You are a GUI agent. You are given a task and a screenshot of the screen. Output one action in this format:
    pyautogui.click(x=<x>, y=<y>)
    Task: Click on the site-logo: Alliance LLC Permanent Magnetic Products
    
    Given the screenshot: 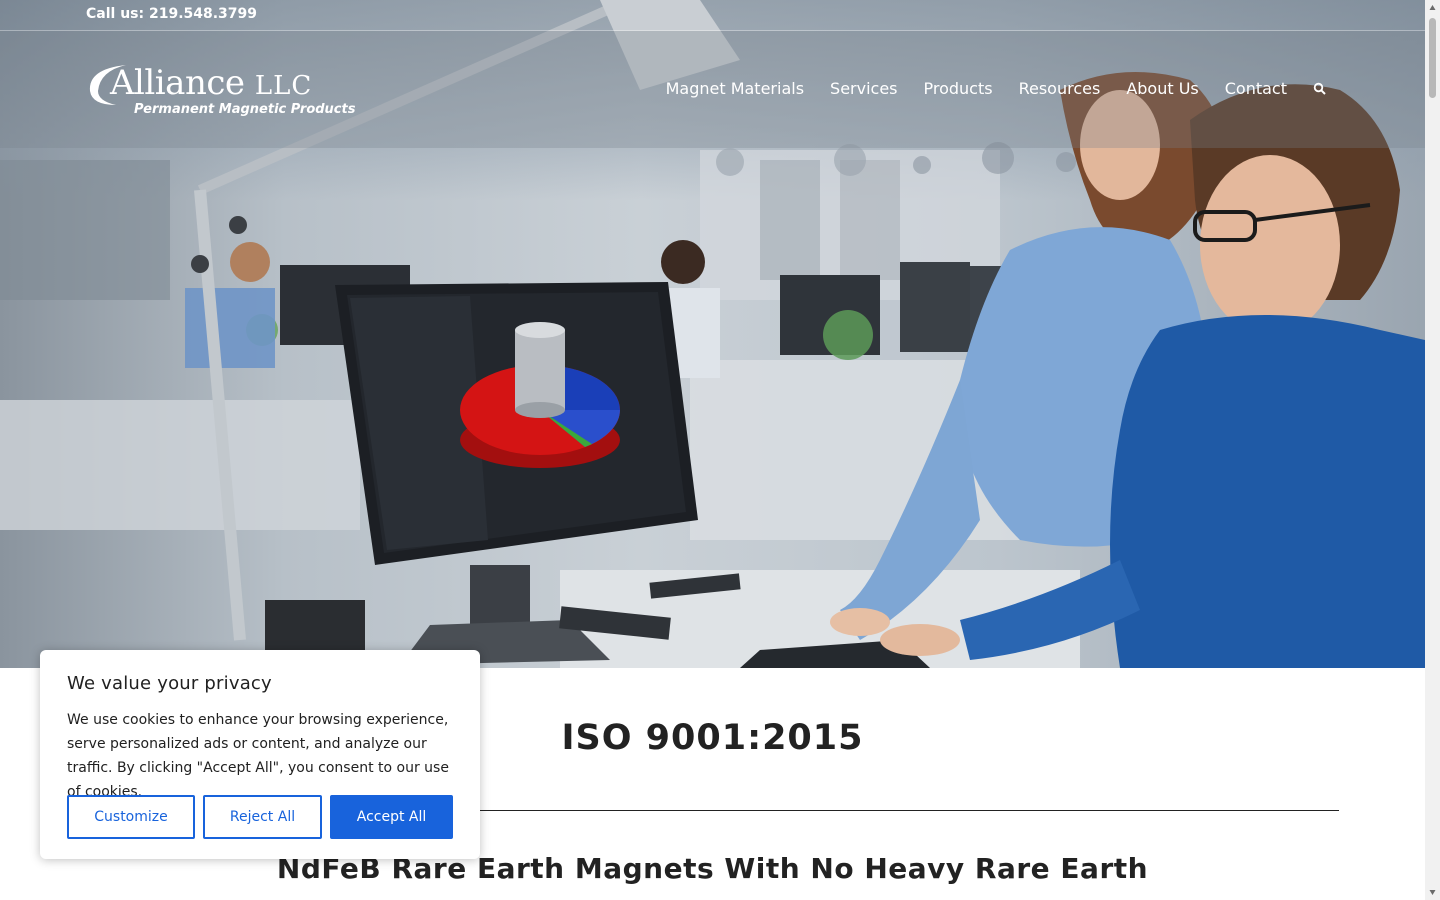 What is the action you would take?
    pyautogui.click(x=220, y=91)
    